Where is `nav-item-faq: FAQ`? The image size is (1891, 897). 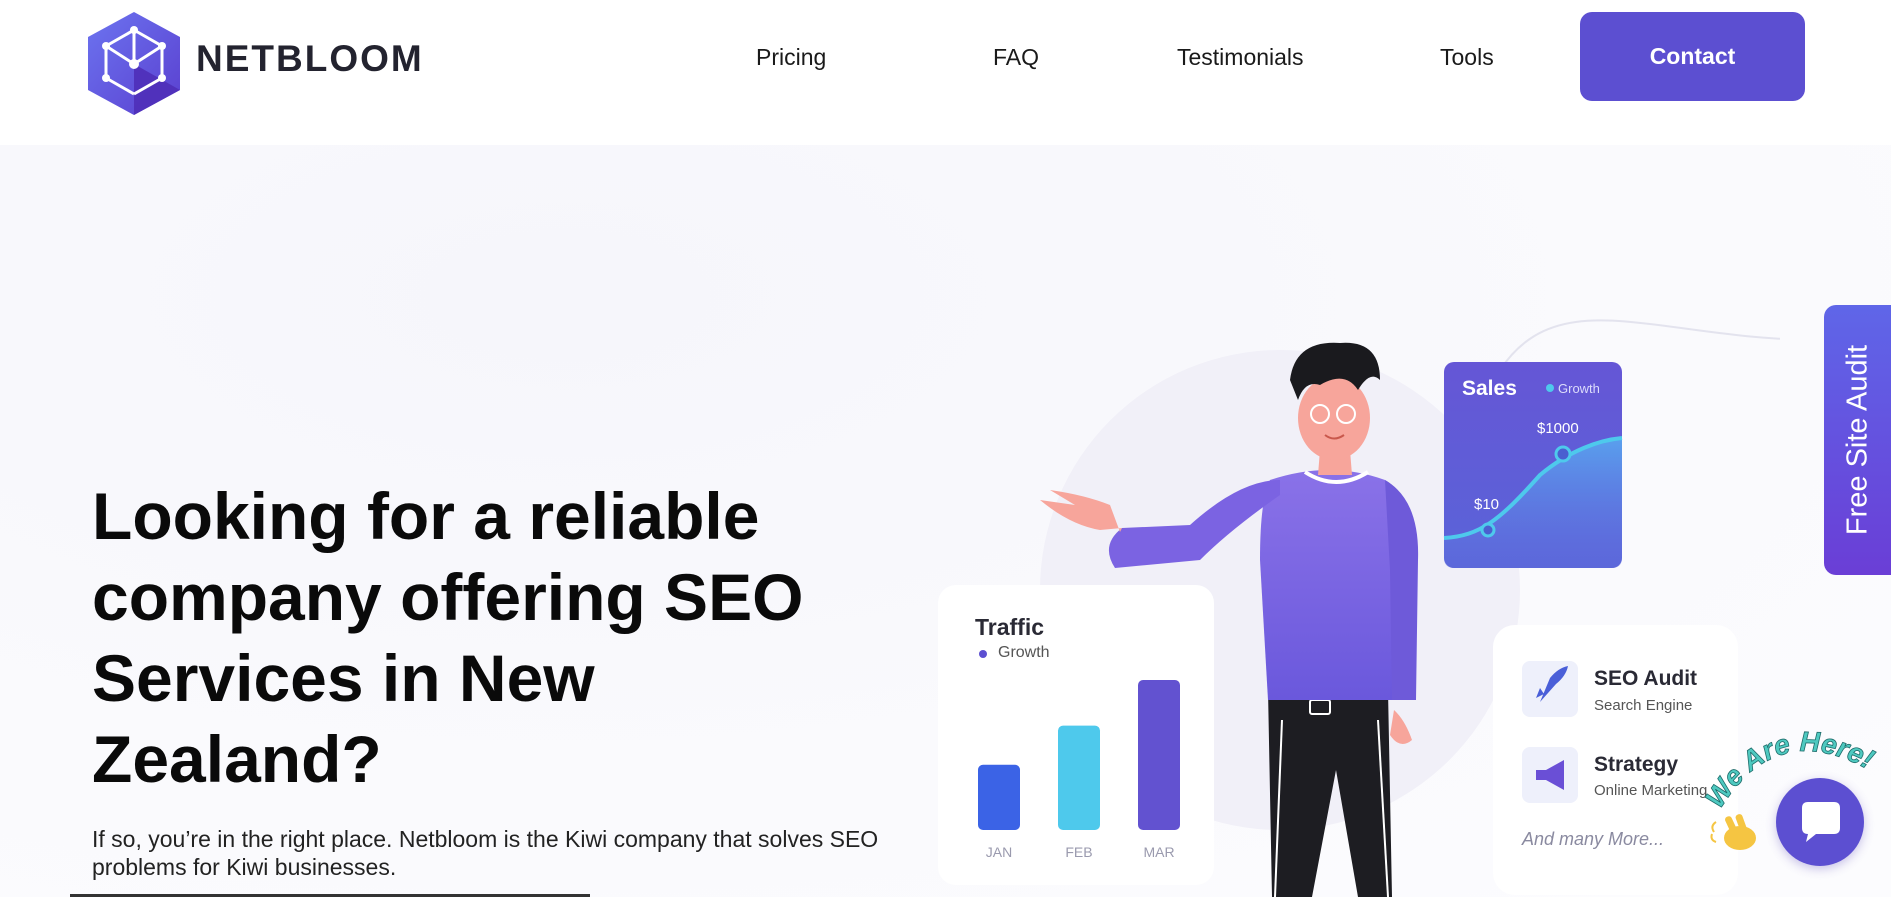 nav-item-faq: FAQ is located at coordinates (1016, 57).